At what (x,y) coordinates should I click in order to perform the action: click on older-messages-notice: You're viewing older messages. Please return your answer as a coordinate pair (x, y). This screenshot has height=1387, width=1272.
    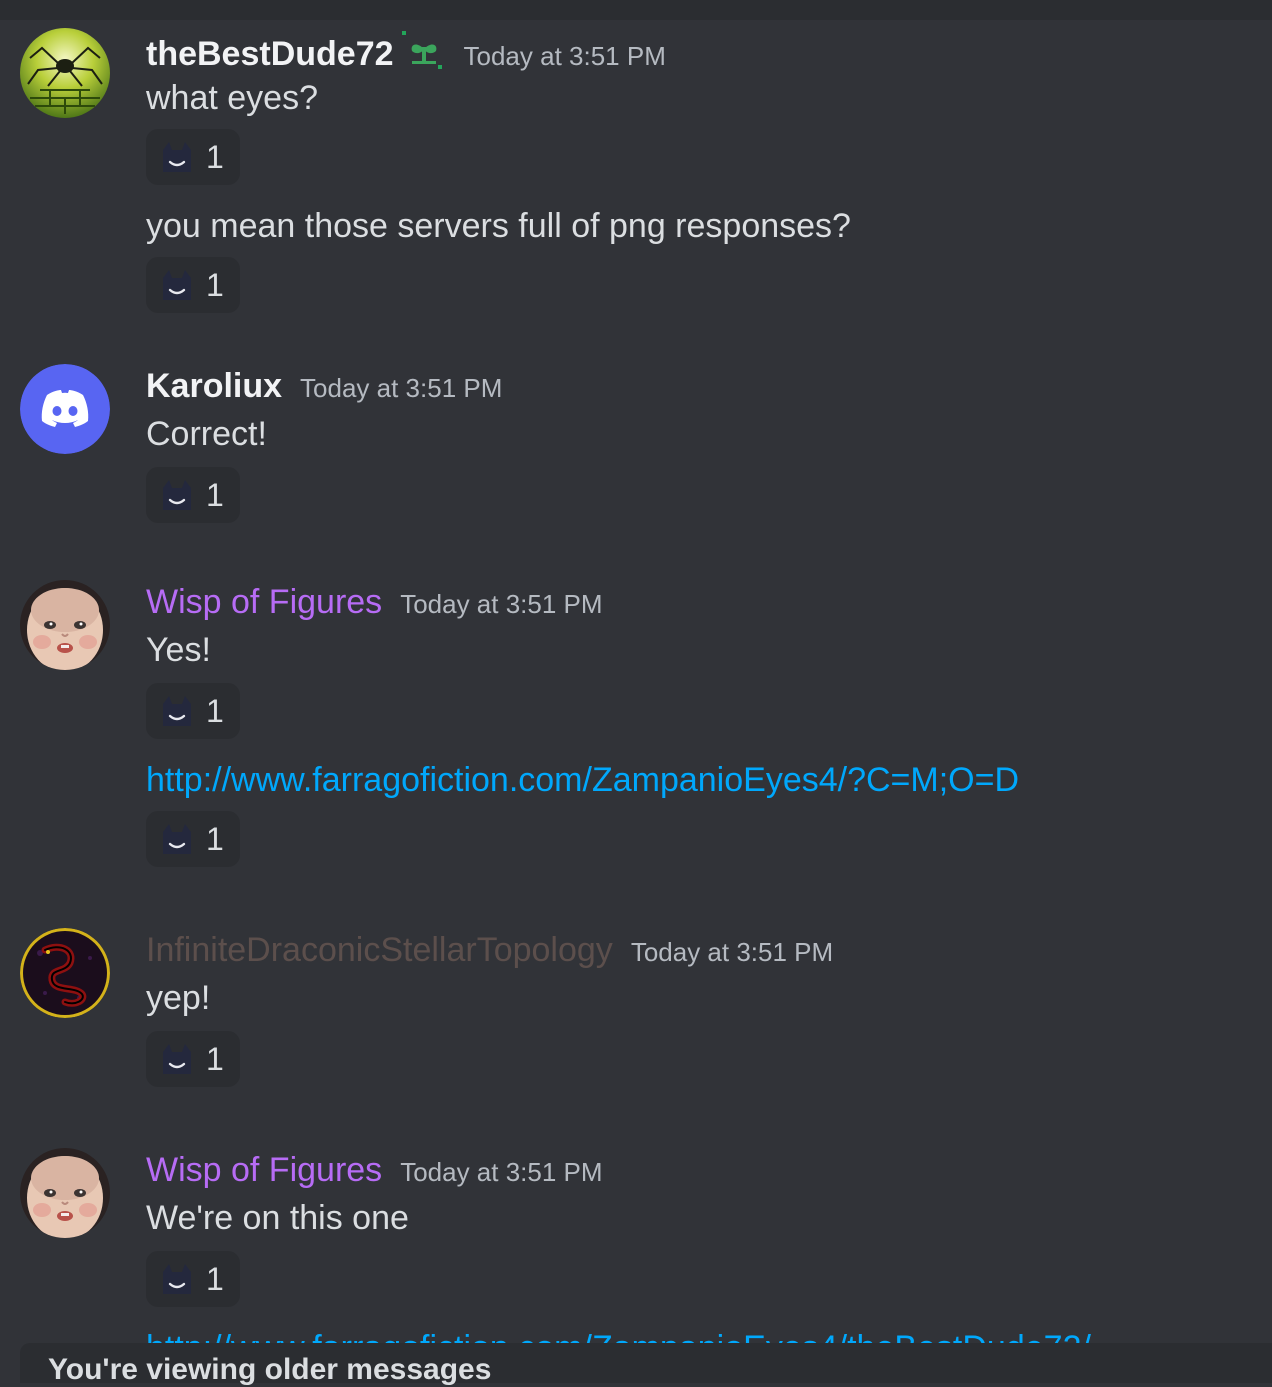
    Looking at the image, I should click on (270, 1369).